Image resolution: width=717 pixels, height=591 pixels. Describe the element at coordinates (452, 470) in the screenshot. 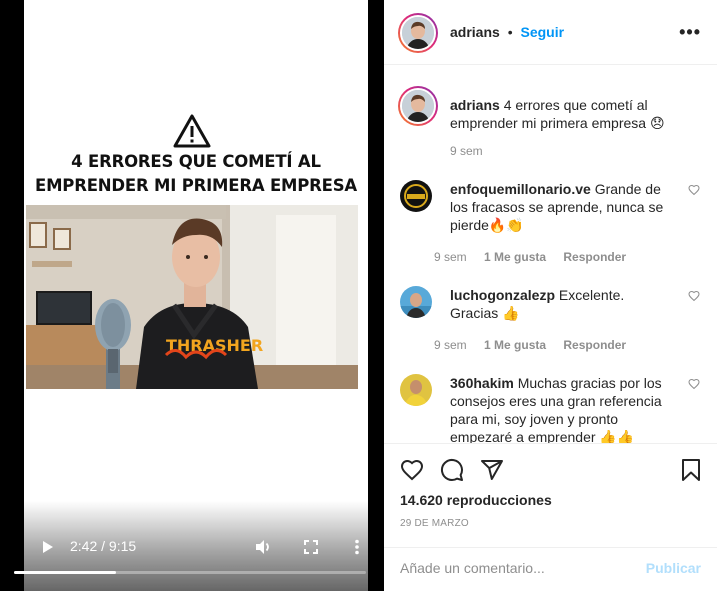

I see `comment-icon` at that location.